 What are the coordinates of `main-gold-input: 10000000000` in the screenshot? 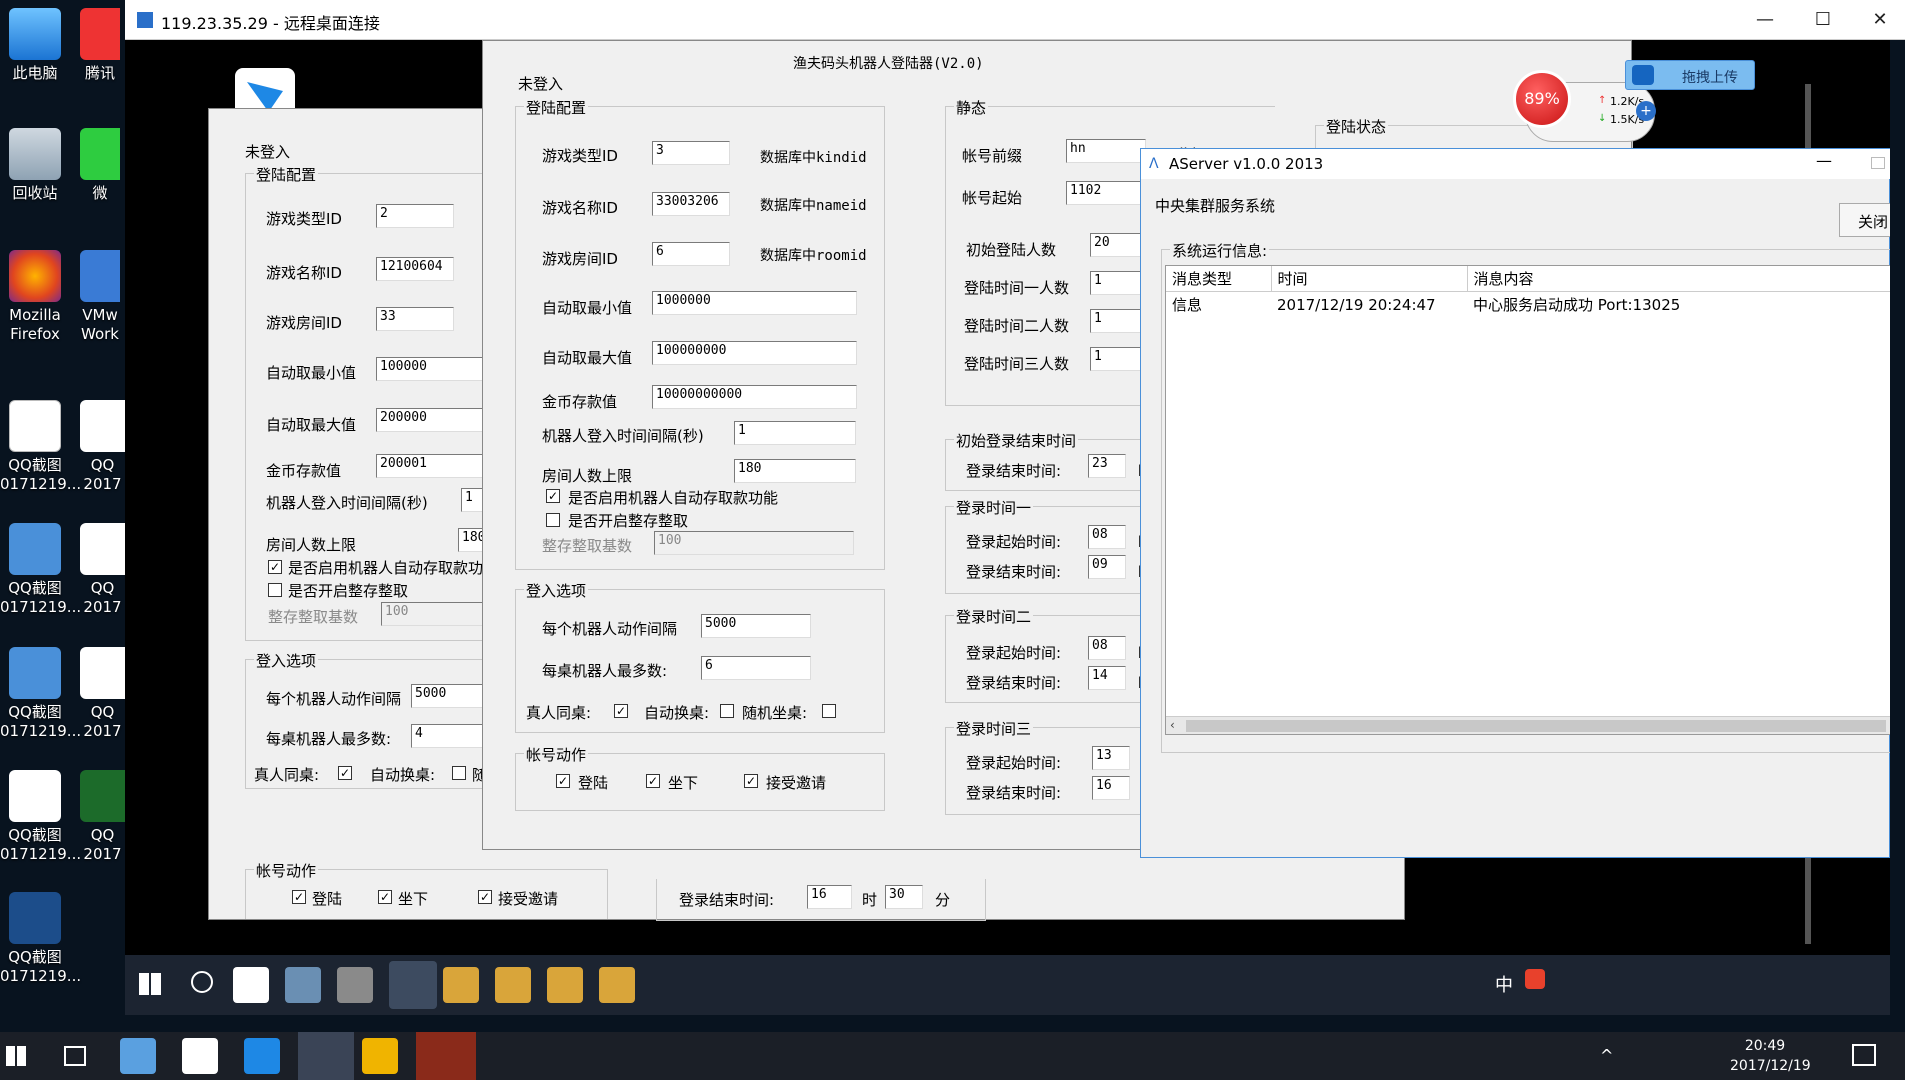 It's located at (754, 397).